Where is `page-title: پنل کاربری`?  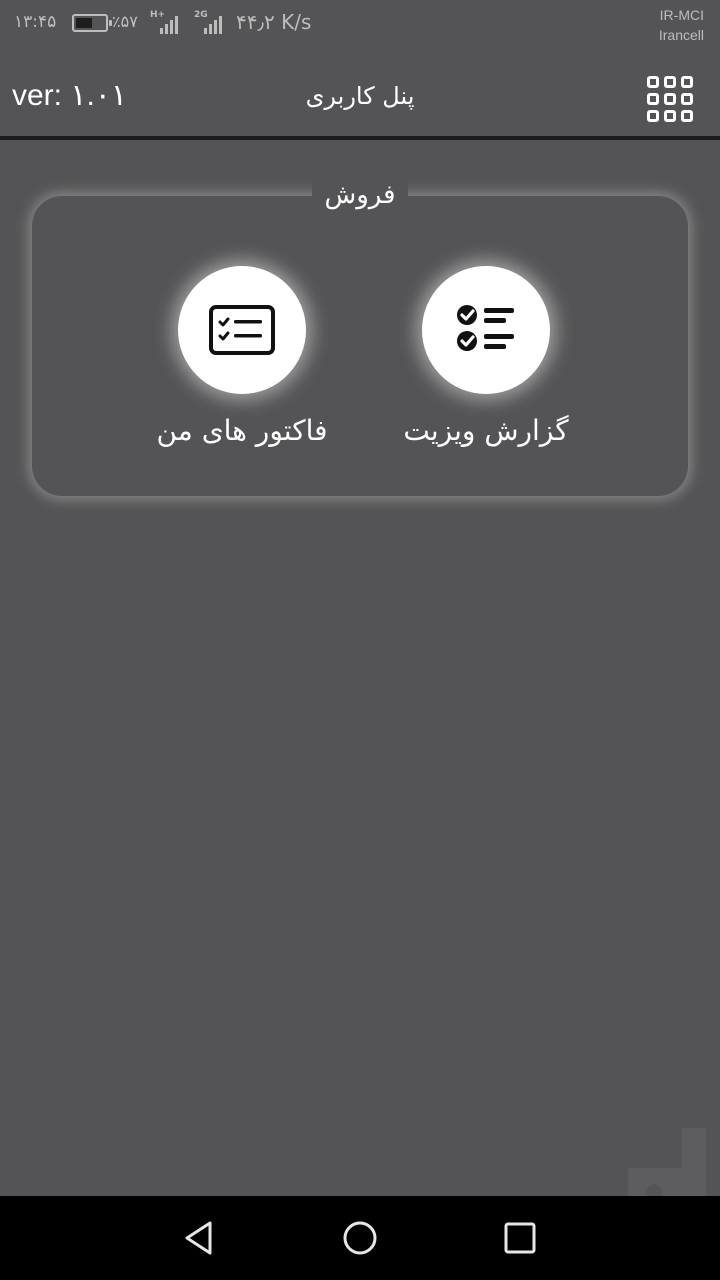
page-title: پنل کاربری is located at coordinates (360, 96).